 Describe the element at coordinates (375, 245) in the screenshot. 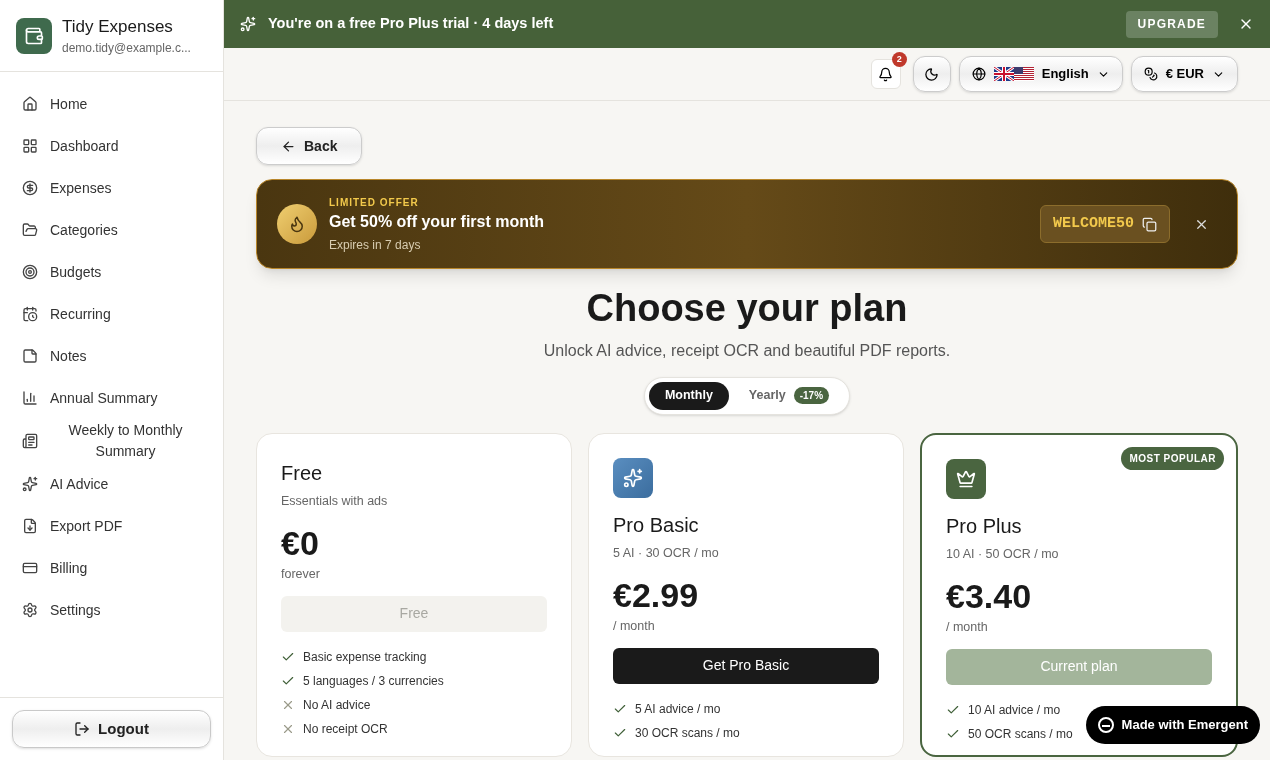

I see `offer-expiry: Expires in 7 days` at that location.